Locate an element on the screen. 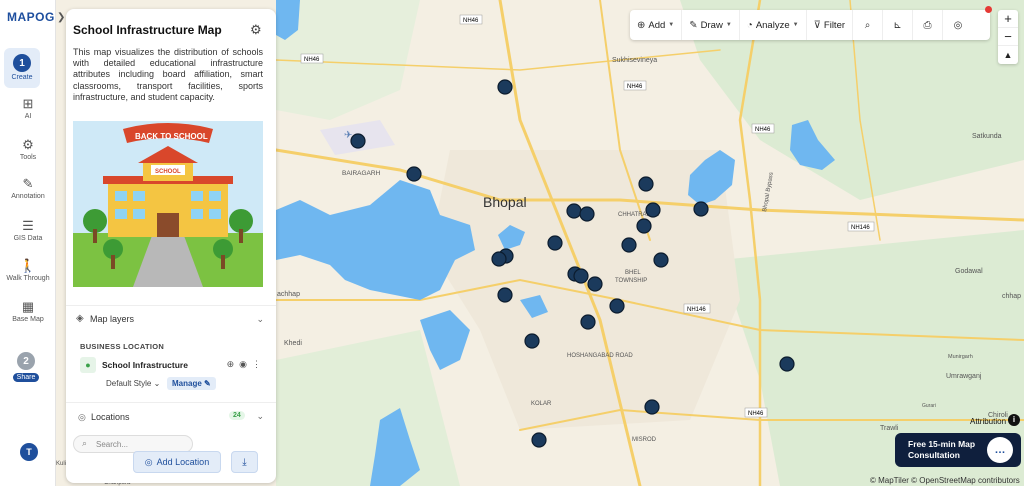 This screenshot has width=1024, height=486. download-button: ⤓ is located at coordinates (244, 462).